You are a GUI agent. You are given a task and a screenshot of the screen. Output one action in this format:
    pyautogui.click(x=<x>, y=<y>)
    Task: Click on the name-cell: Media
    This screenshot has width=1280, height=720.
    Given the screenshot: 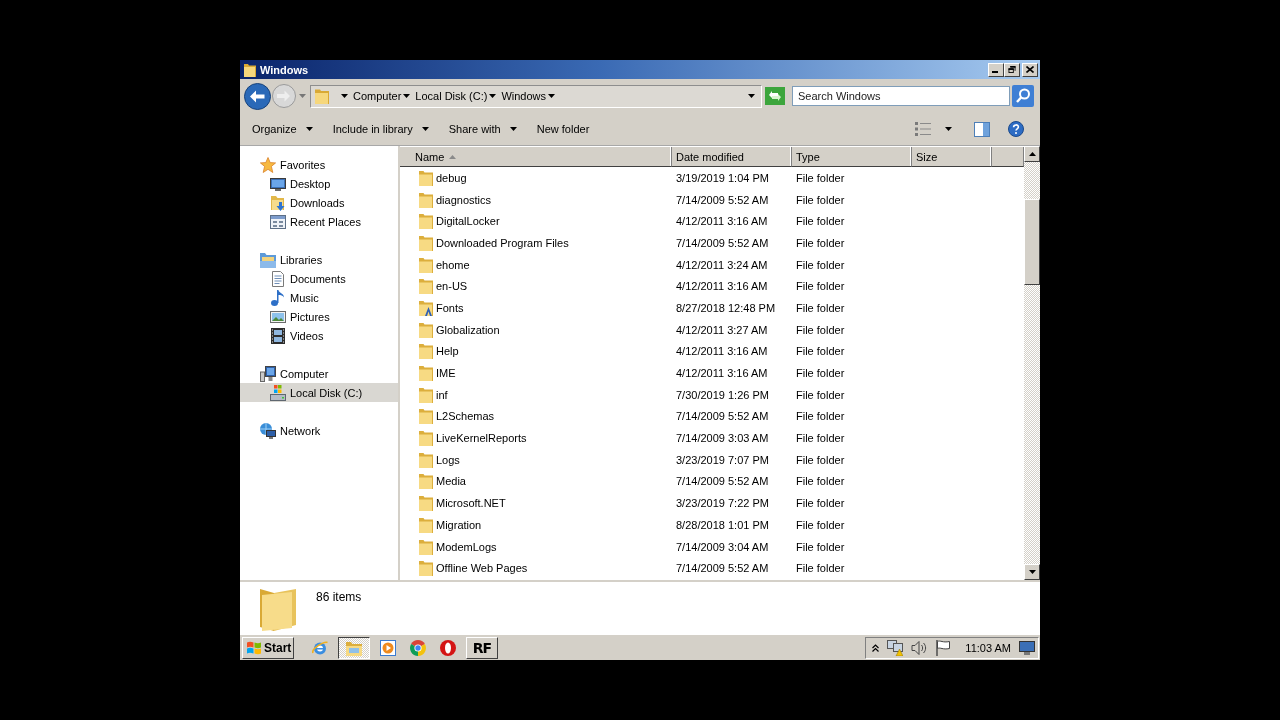 What is the action you would take?
    pyautogui.click(x=451, y=481)
    